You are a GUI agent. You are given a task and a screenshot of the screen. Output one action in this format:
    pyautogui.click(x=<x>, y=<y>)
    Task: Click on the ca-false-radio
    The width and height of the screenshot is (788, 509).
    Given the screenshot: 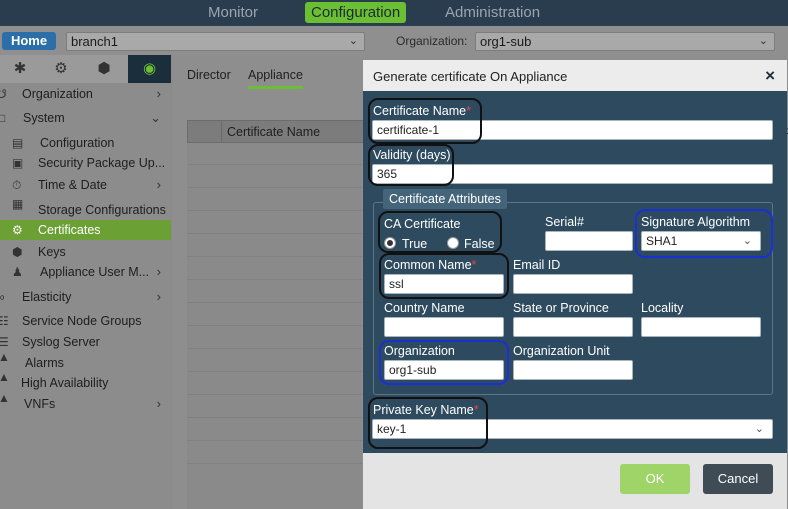 What is the action you would take?
    pyautogui.click(x=453, y=243)
    